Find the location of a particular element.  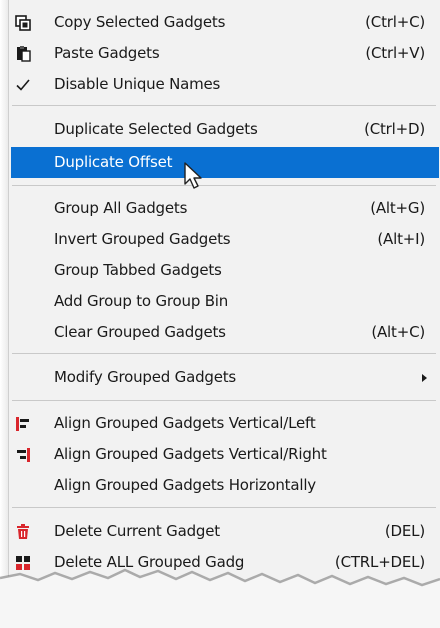

checkmark-icon is located at coordinates (23, 85).